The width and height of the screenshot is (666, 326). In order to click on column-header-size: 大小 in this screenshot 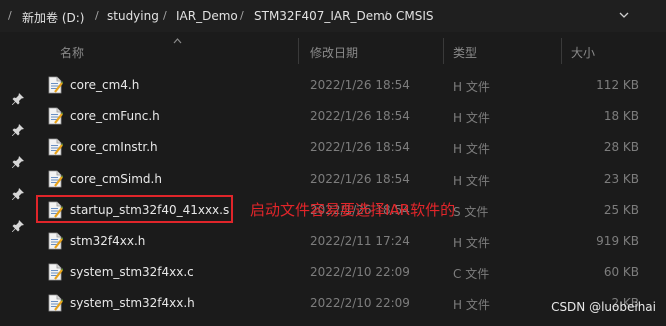, I will do `click(583, 52)`.